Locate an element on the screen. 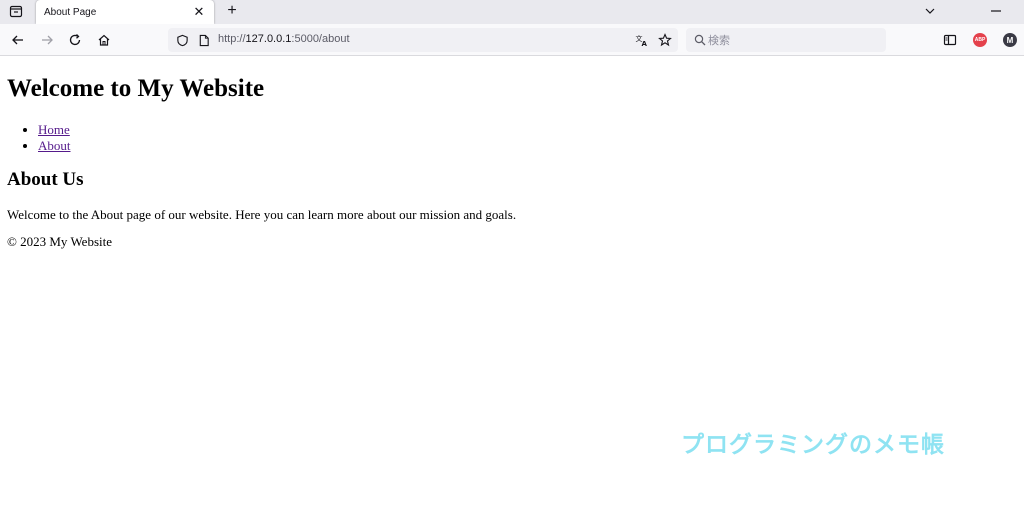  url-bar: http://127.0.0.1:5000/about 文A is located at coordinates (423, 40).